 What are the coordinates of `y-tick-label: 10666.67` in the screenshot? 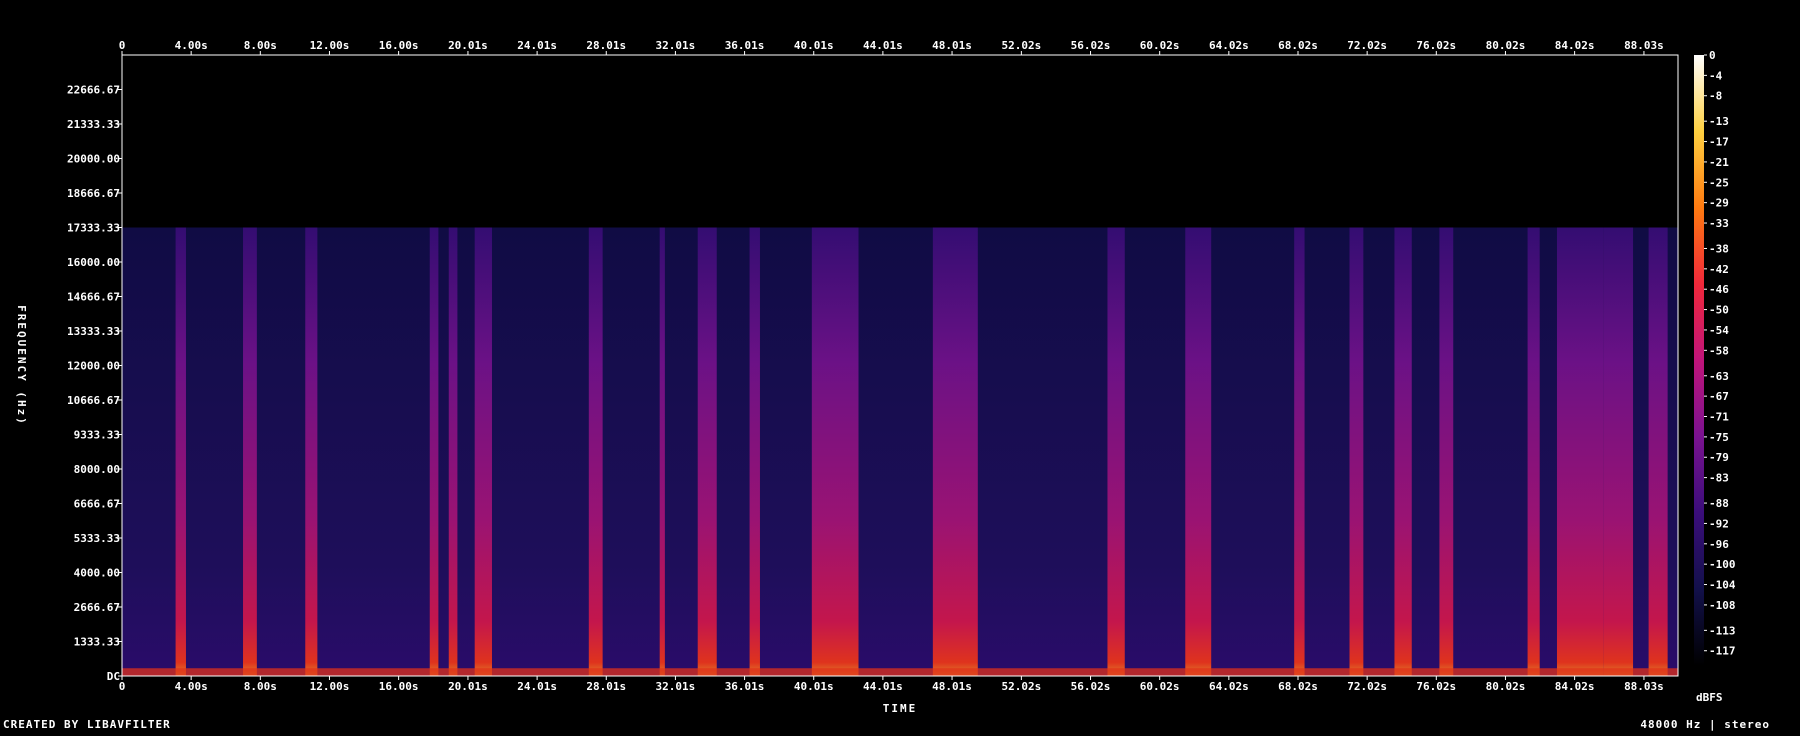 It's located at (93, 400).